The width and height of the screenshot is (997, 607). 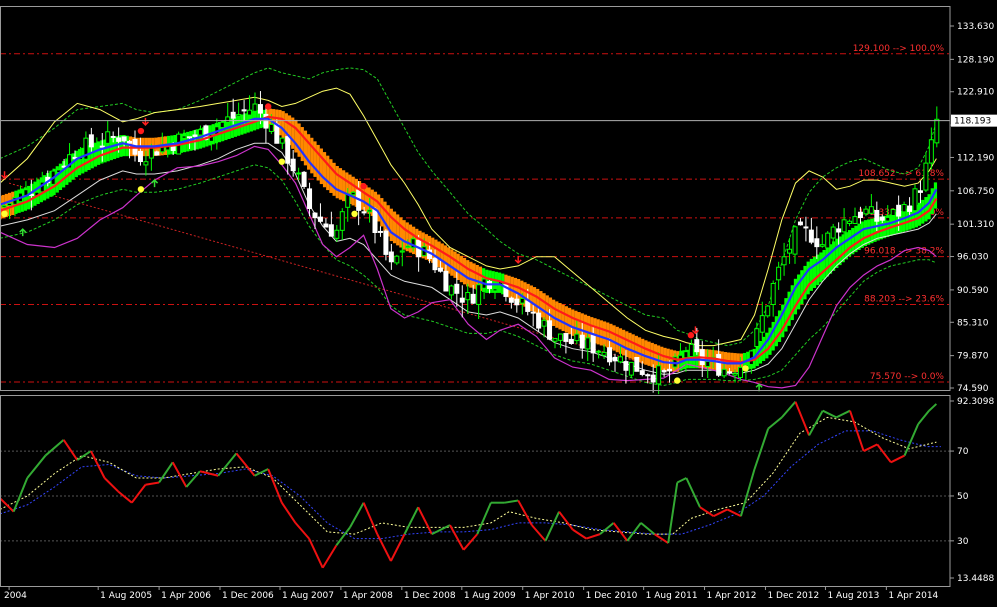 I want to click on oscillator-tick-label: 92.3098, so click(x=975, y=402).